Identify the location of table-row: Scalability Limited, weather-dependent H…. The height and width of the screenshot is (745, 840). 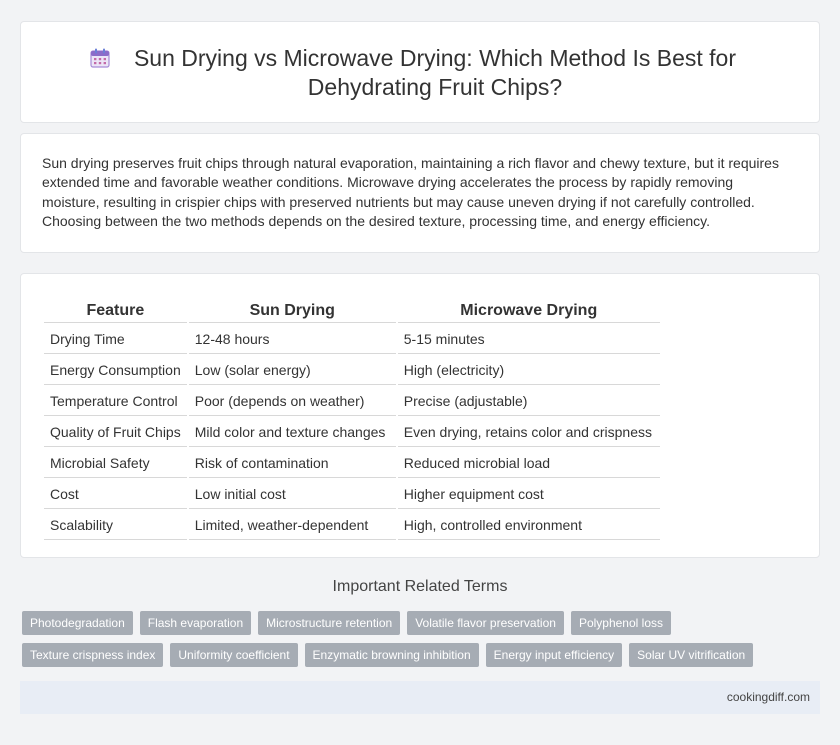
(352, 525).